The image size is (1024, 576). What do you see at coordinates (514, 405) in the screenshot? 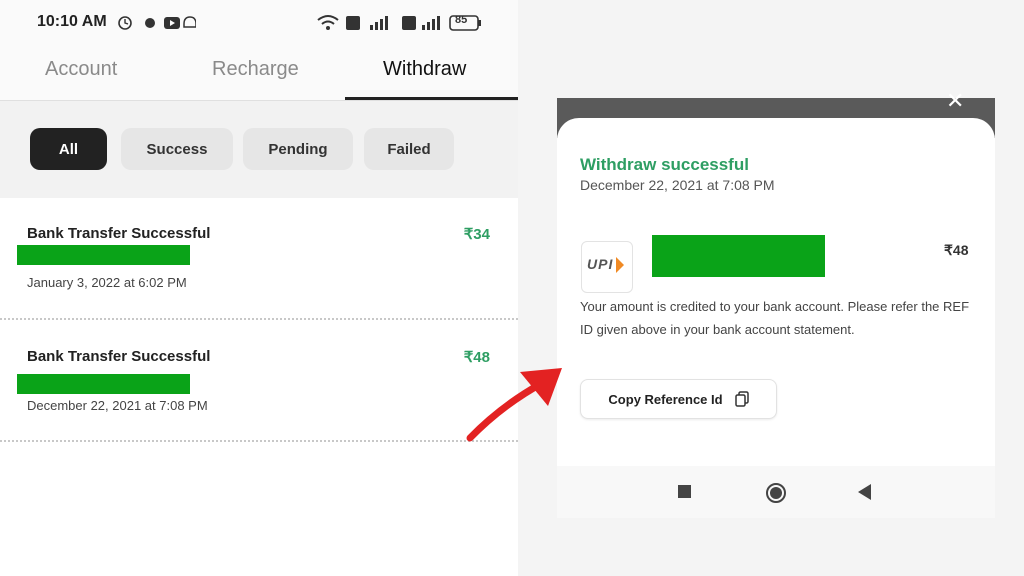
I see `annotation-arrow-icon` at bounding box center [514, 405].